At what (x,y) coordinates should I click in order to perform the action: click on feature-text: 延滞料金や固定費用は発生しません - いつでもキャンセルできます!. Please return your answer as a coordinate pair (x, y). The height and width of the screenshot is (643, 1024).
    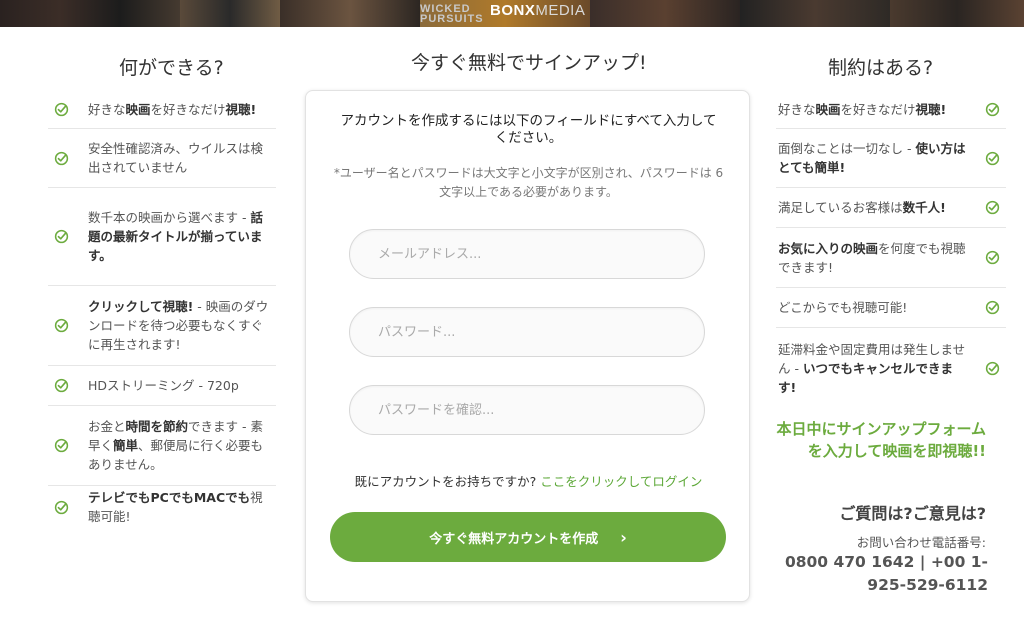
    Looking at the image, I should click on (872, 368).